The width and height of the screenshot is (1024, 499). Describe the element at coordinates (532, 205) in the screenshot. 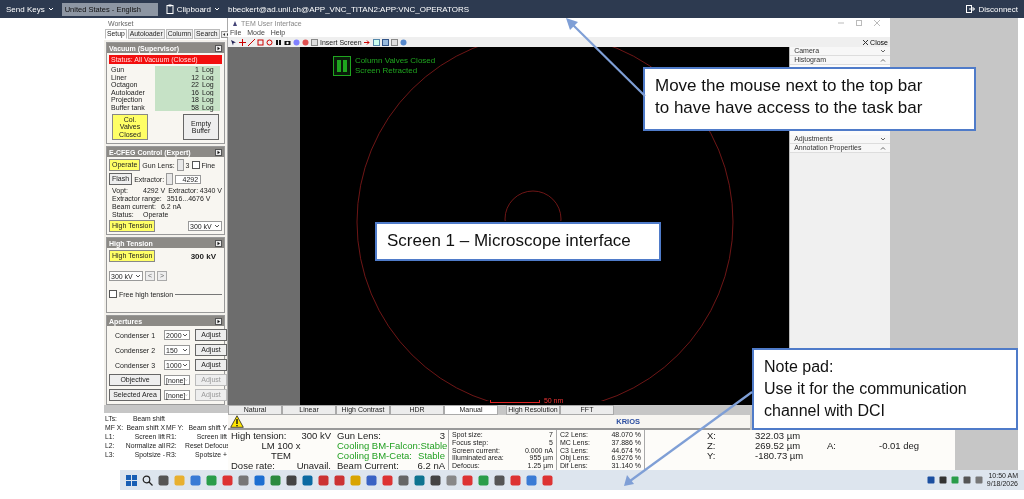

I see `inner-circle-outline` at that location.